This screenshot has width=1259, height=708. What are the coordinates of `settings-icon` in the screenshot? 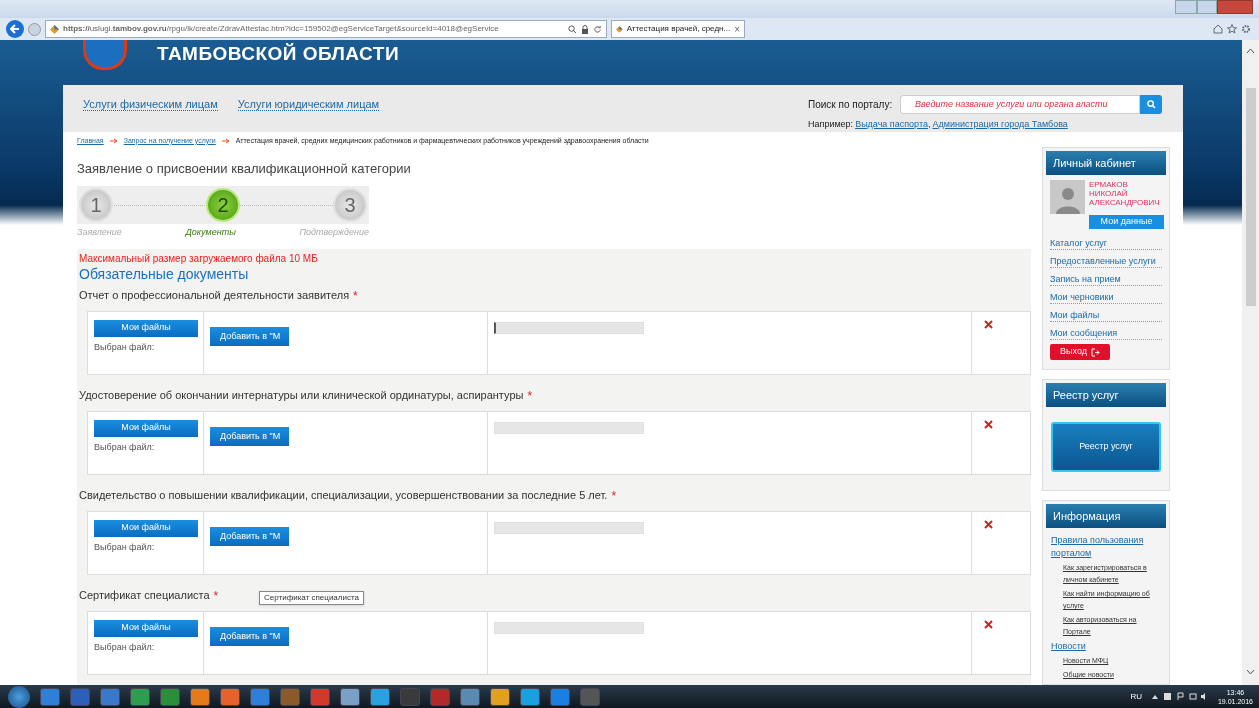 It's located at (1246, 29).